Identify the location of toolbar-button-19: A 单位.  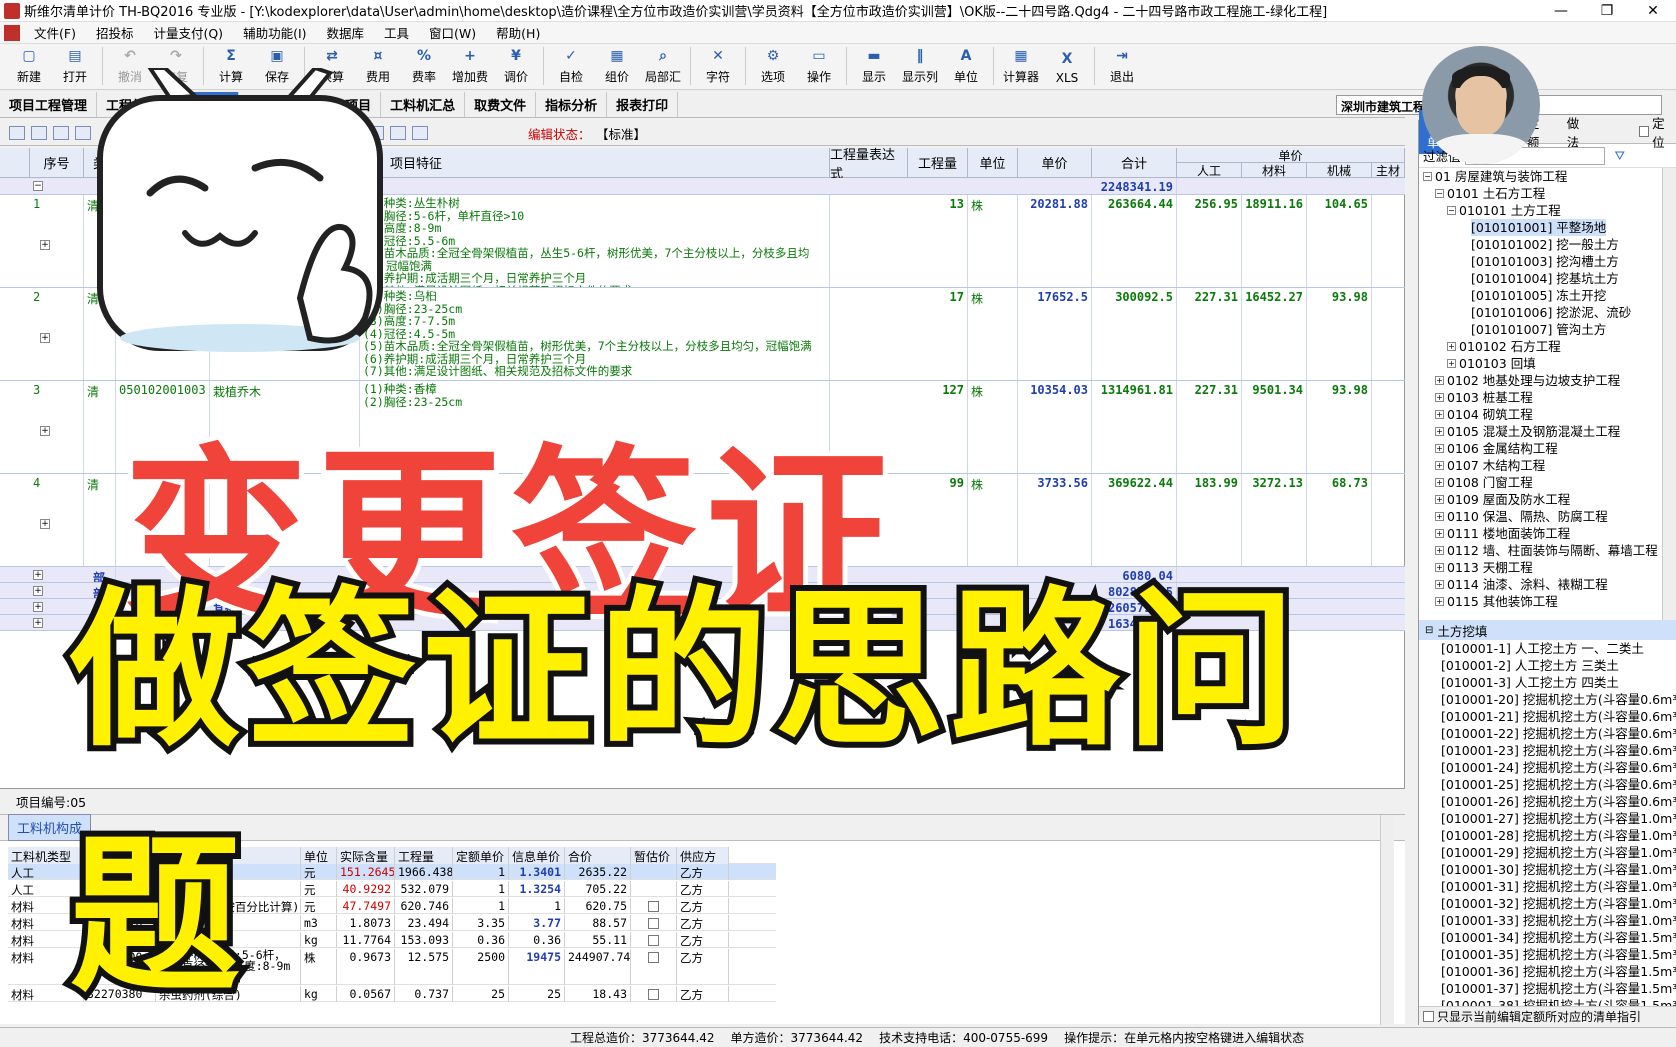
(966, 66).